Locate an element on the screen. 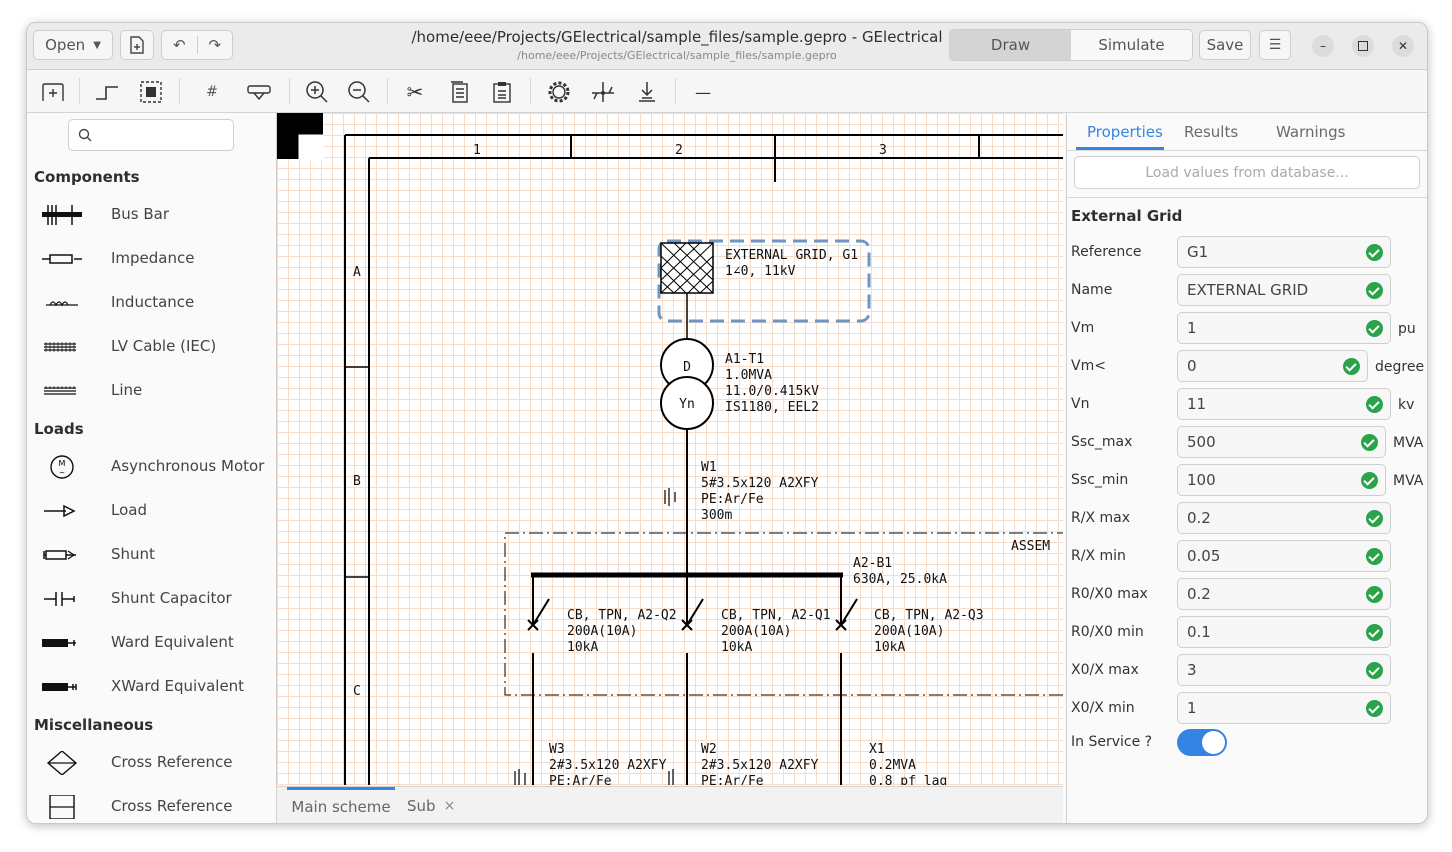 This screenshot has height=852, width=1452. network-button is located at coordinates (603, 92).